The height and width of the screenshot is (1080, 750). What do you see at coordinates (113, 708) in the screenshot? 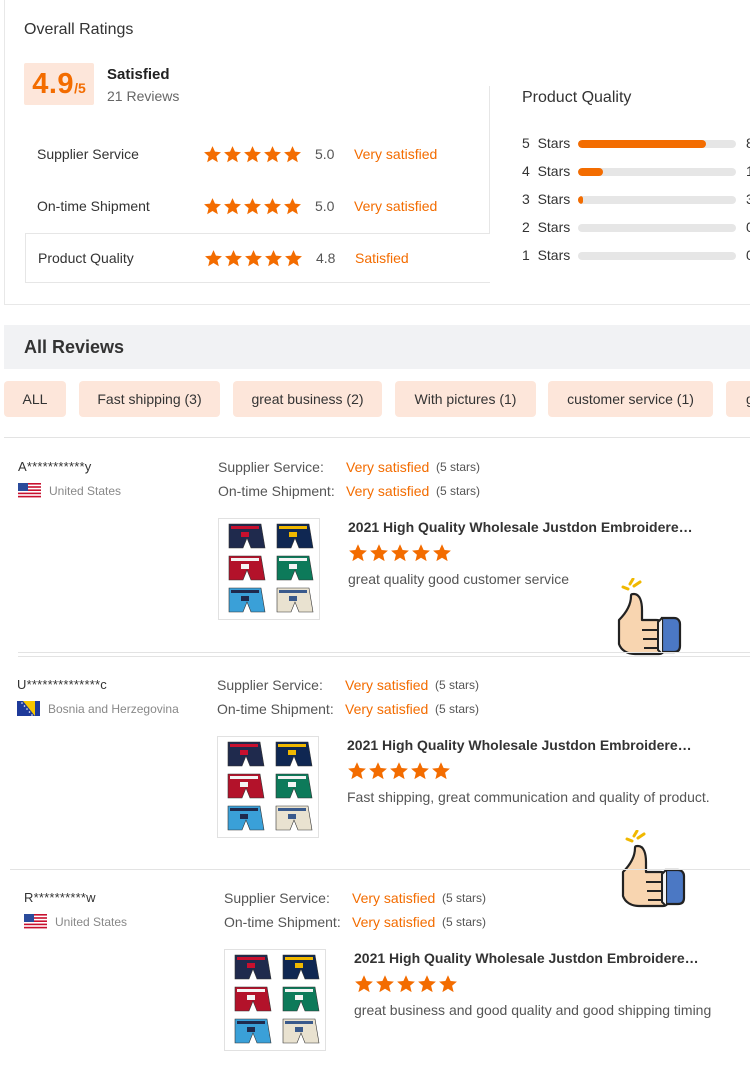
I see `reviewer-country-name: Bosnia and Herzegovina` at bounding box center [113, 708].